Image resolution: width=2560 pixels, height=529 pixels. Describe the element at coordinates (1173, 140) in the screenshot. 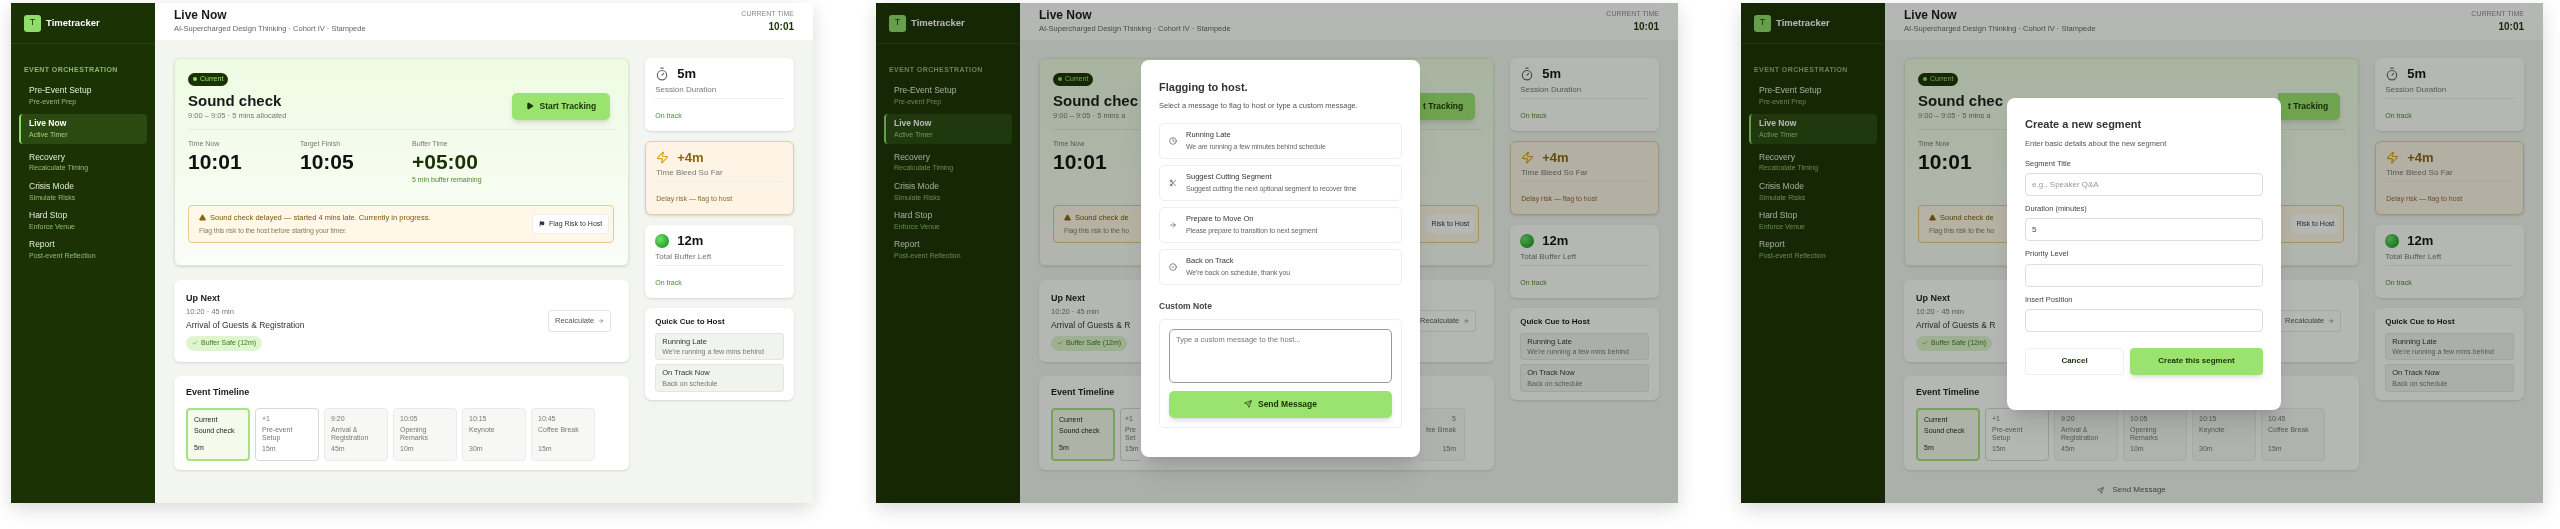

I see `clock-icon` at that location.